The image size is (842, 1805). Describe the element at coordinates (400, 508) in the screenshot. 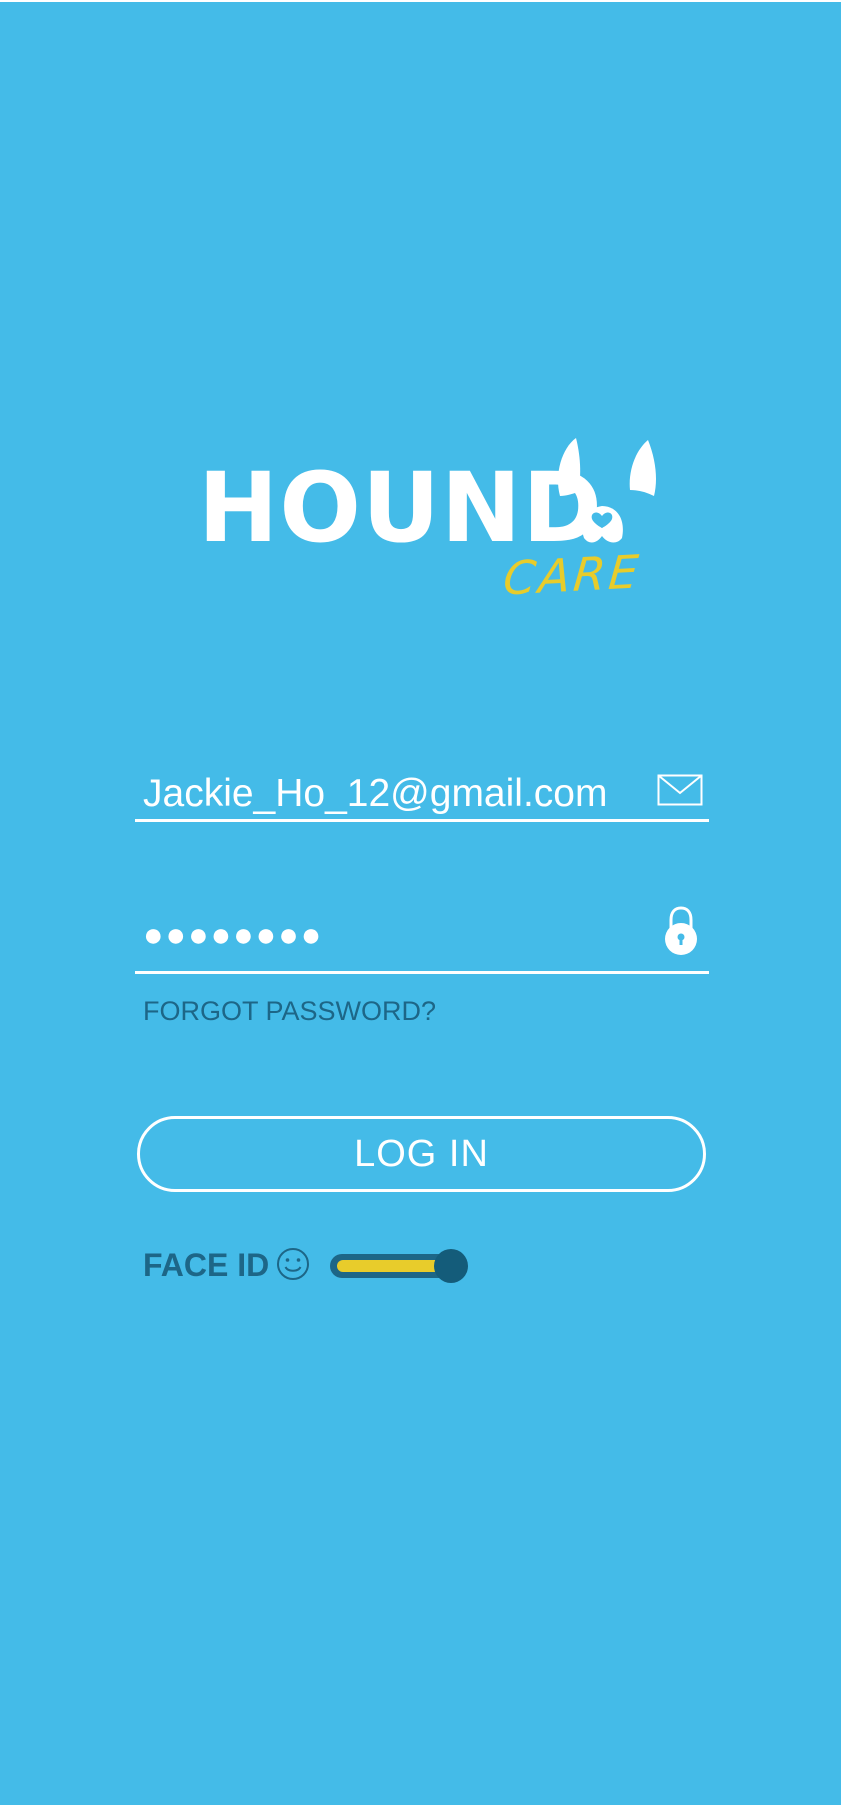

I see `logo-wordmark: HOUND` at that location.